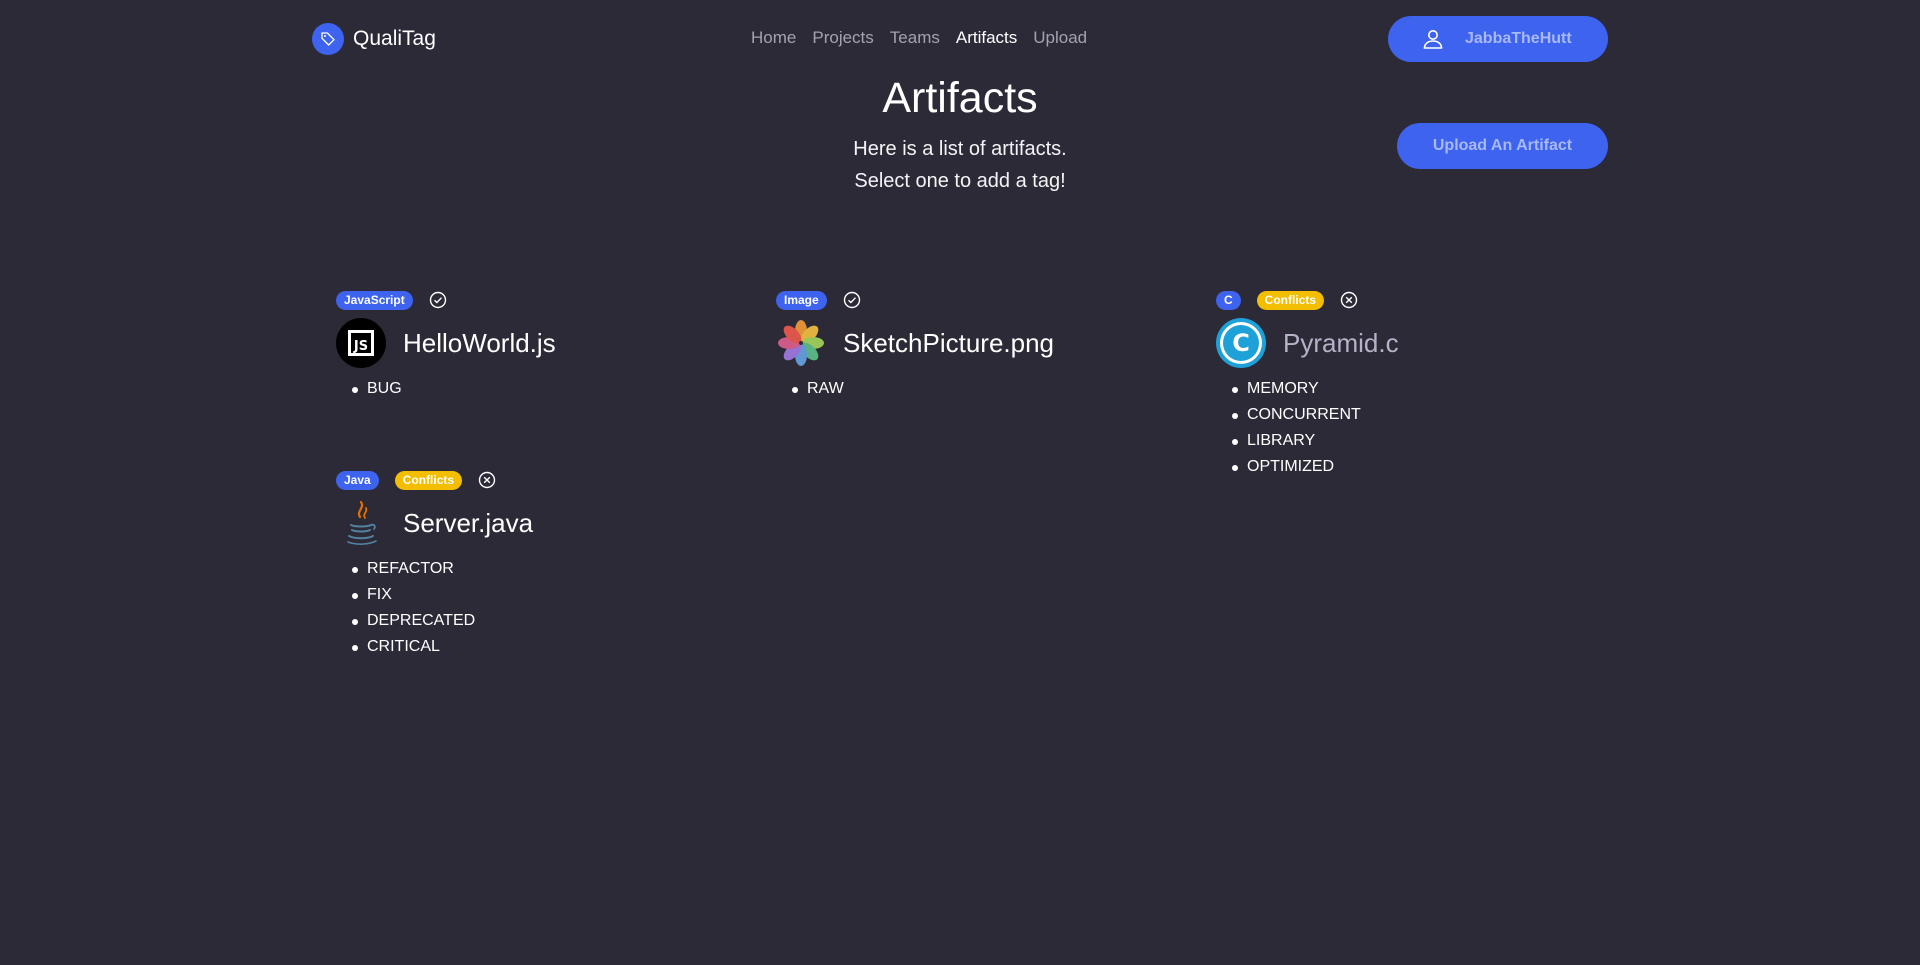  Describe the element at coordinates (394, 38) in the screenshot. I see `brand-name: QualiTag` at that location.